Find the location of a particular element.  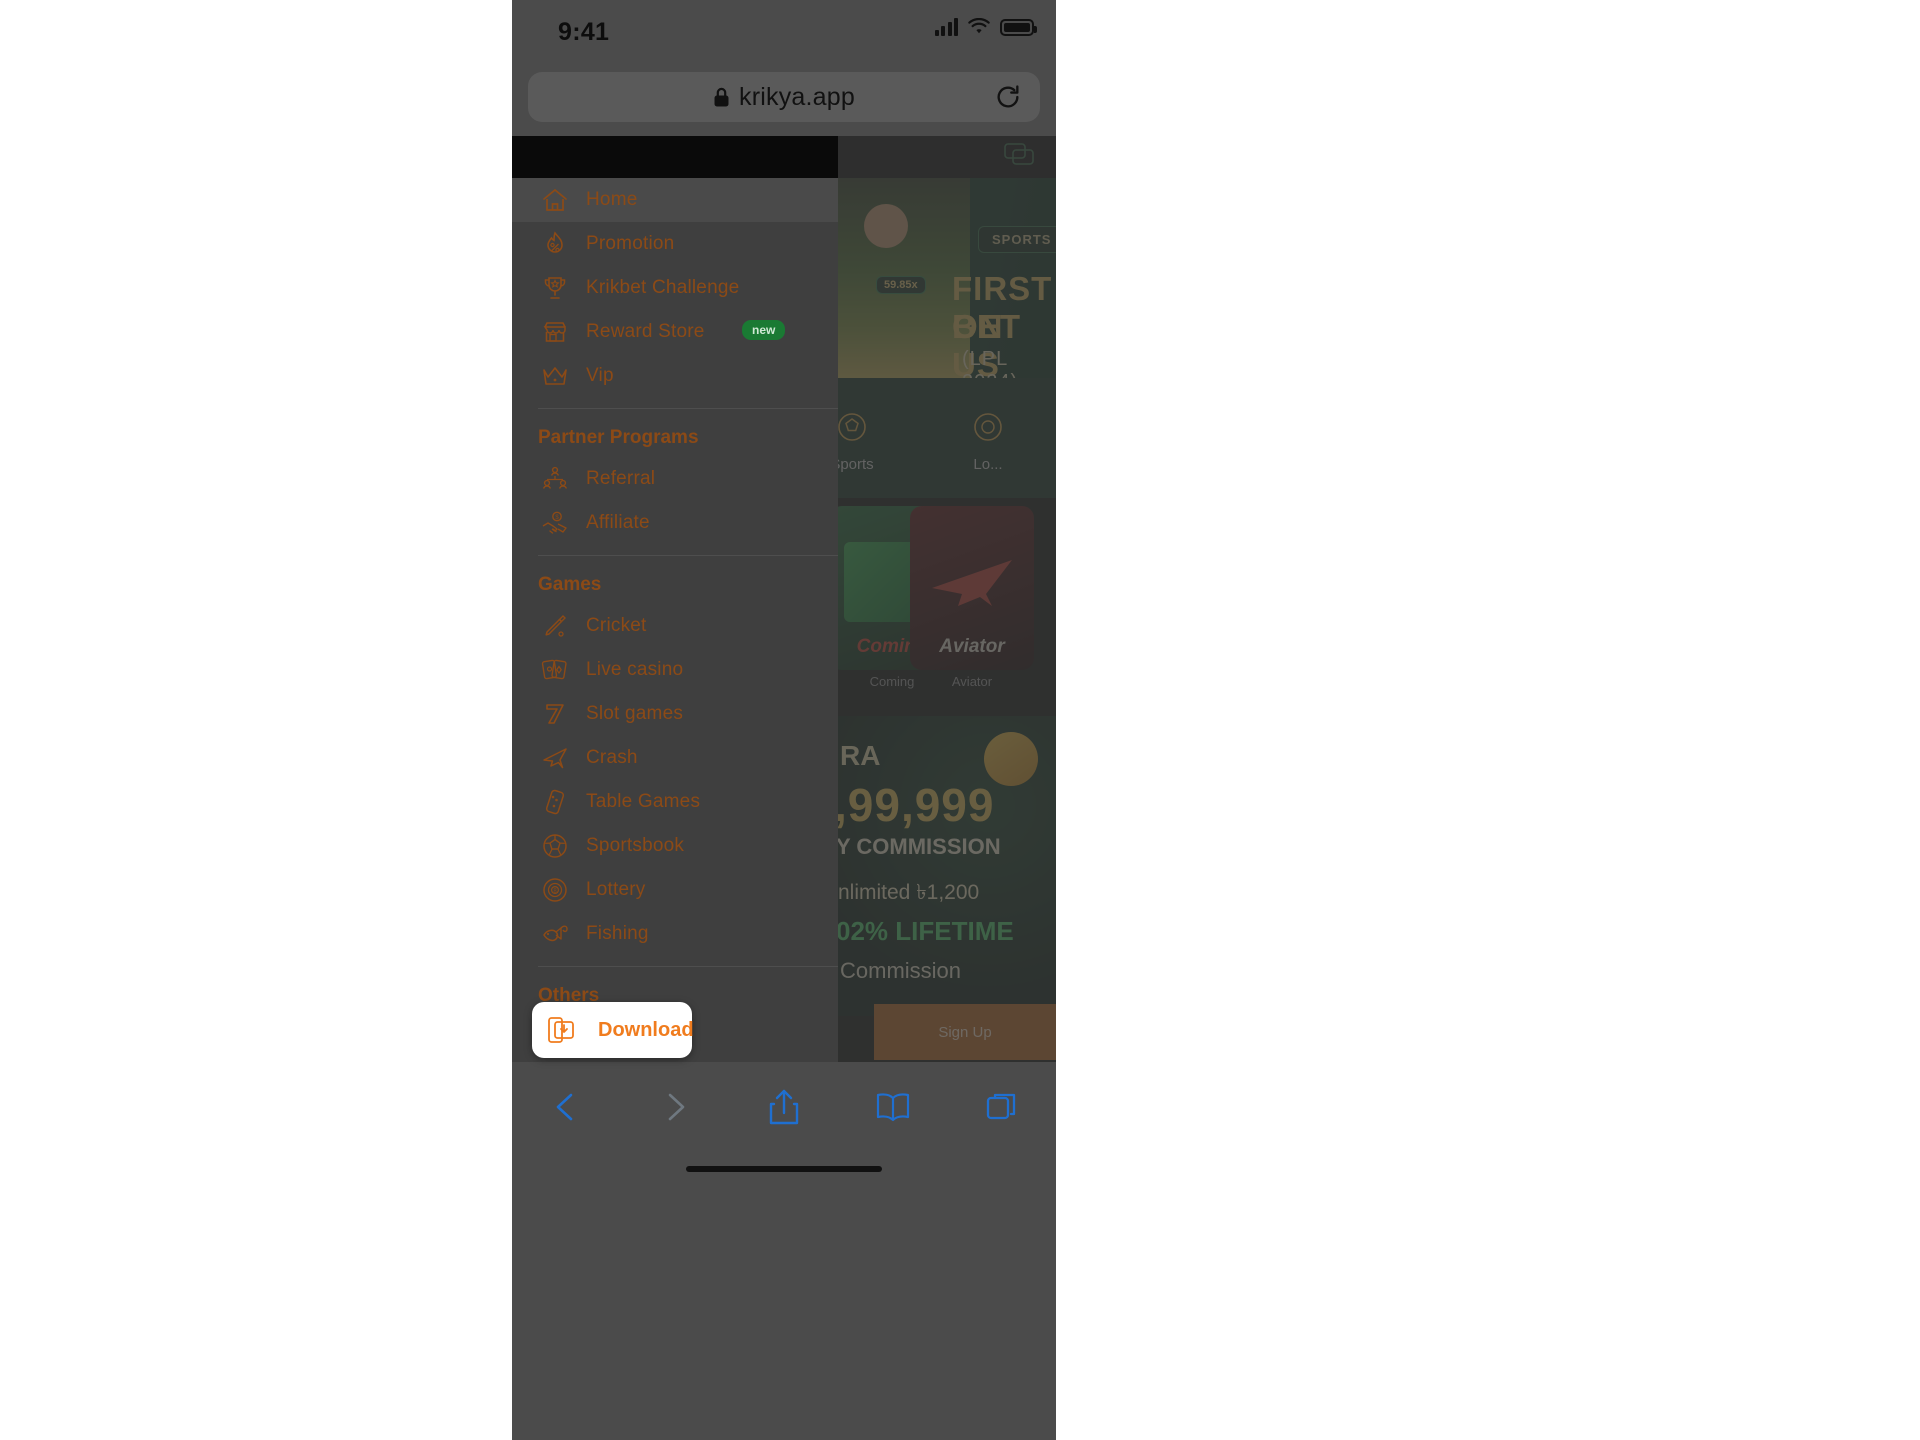

download-app-icon is located at coordinates (561, 1030).